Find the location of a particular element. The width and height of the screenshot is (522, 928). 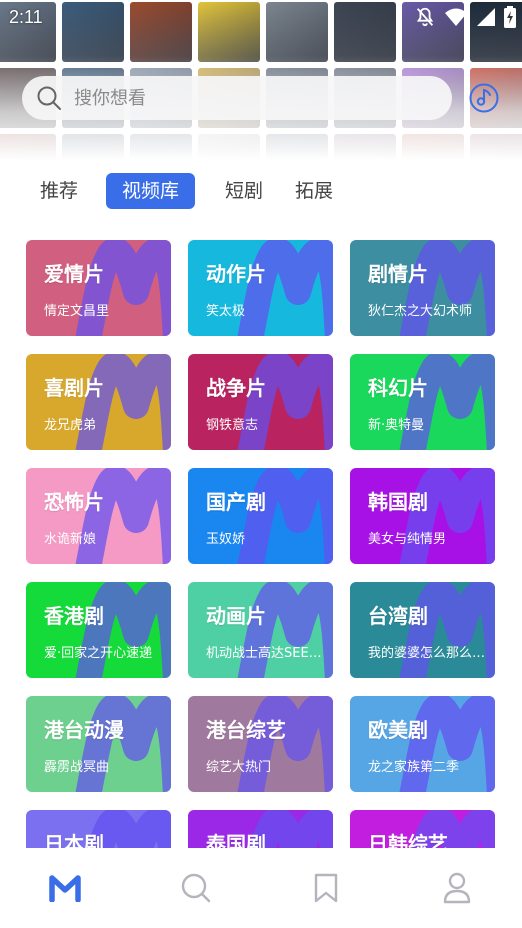

category-card: 爱情片 情定文昌里 is located at coordinates (98, 288).